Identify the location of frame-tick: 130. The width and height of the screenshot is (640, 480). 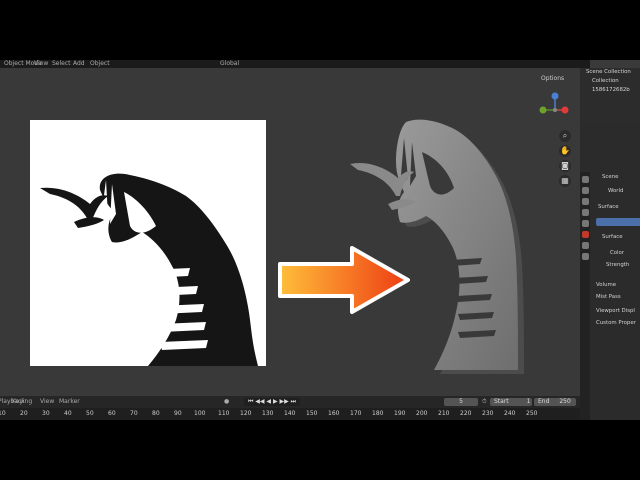
(268, 413).